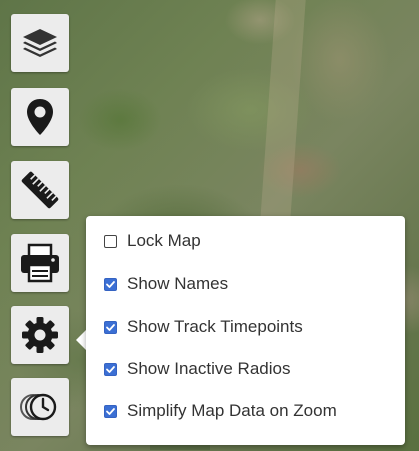 This screenshot has height=451, width=419. I want to click on layers-button, so click(40, 43).